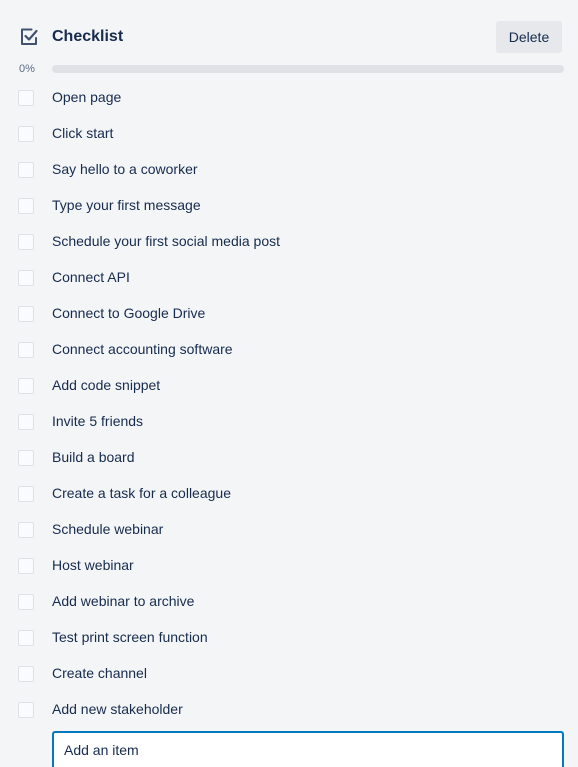  What do you see at coordinates (107, 529) in the screenshot?
I see `item-label: Schedule webinar` at bounding box center [107, 529].